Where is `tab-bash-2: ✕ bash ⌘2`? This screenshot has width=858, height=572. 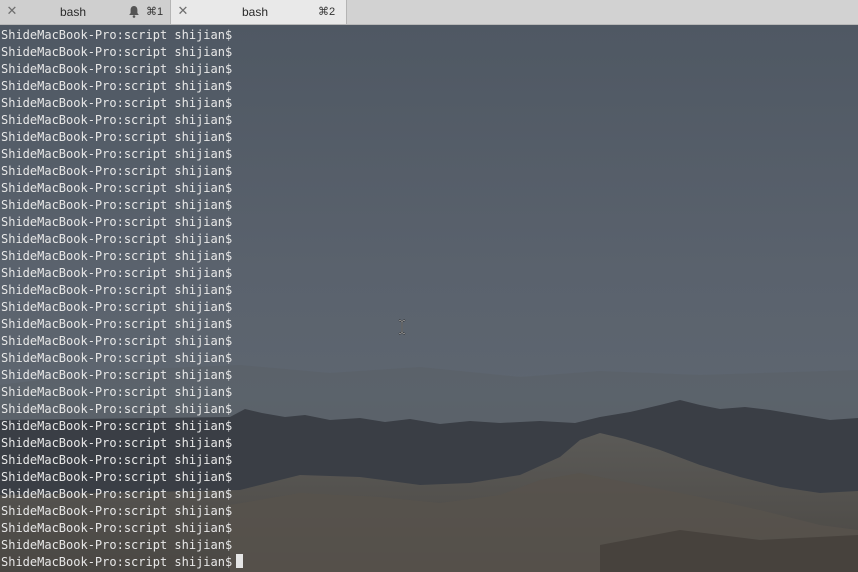
tab-bash-2: ✕ bash ⌘2 is located at coordinates (259, 12).